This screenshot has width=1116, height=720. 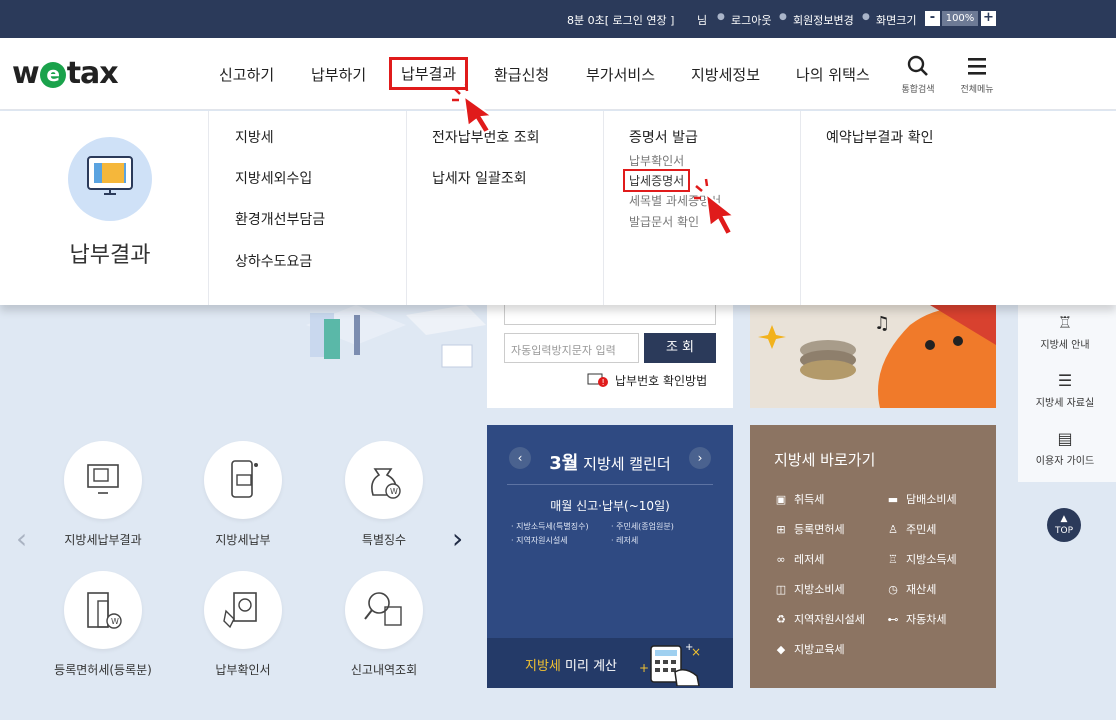 I want to click on menu-certificate-issue: 증명서 발급, so click(x=663, y=137).